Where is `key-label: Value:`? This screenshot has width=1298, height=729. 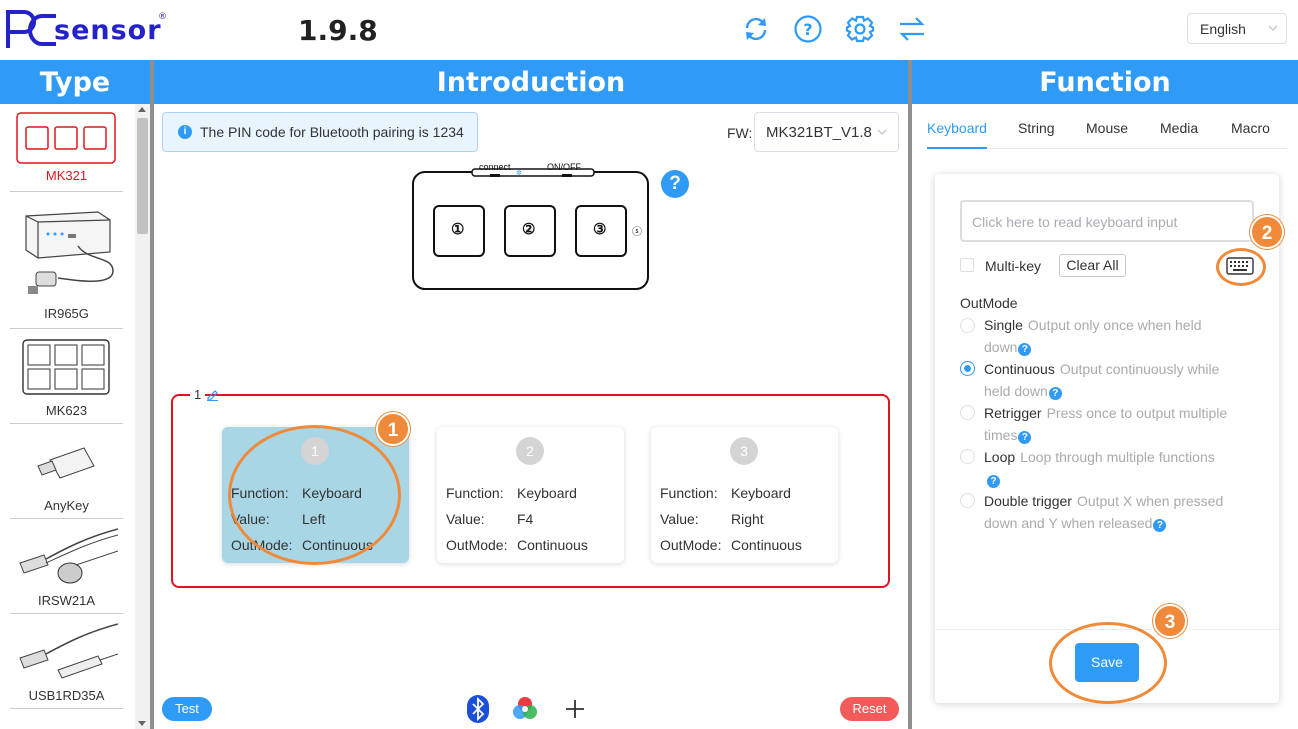
key-label: Value: is located at coordinates (679, 519).